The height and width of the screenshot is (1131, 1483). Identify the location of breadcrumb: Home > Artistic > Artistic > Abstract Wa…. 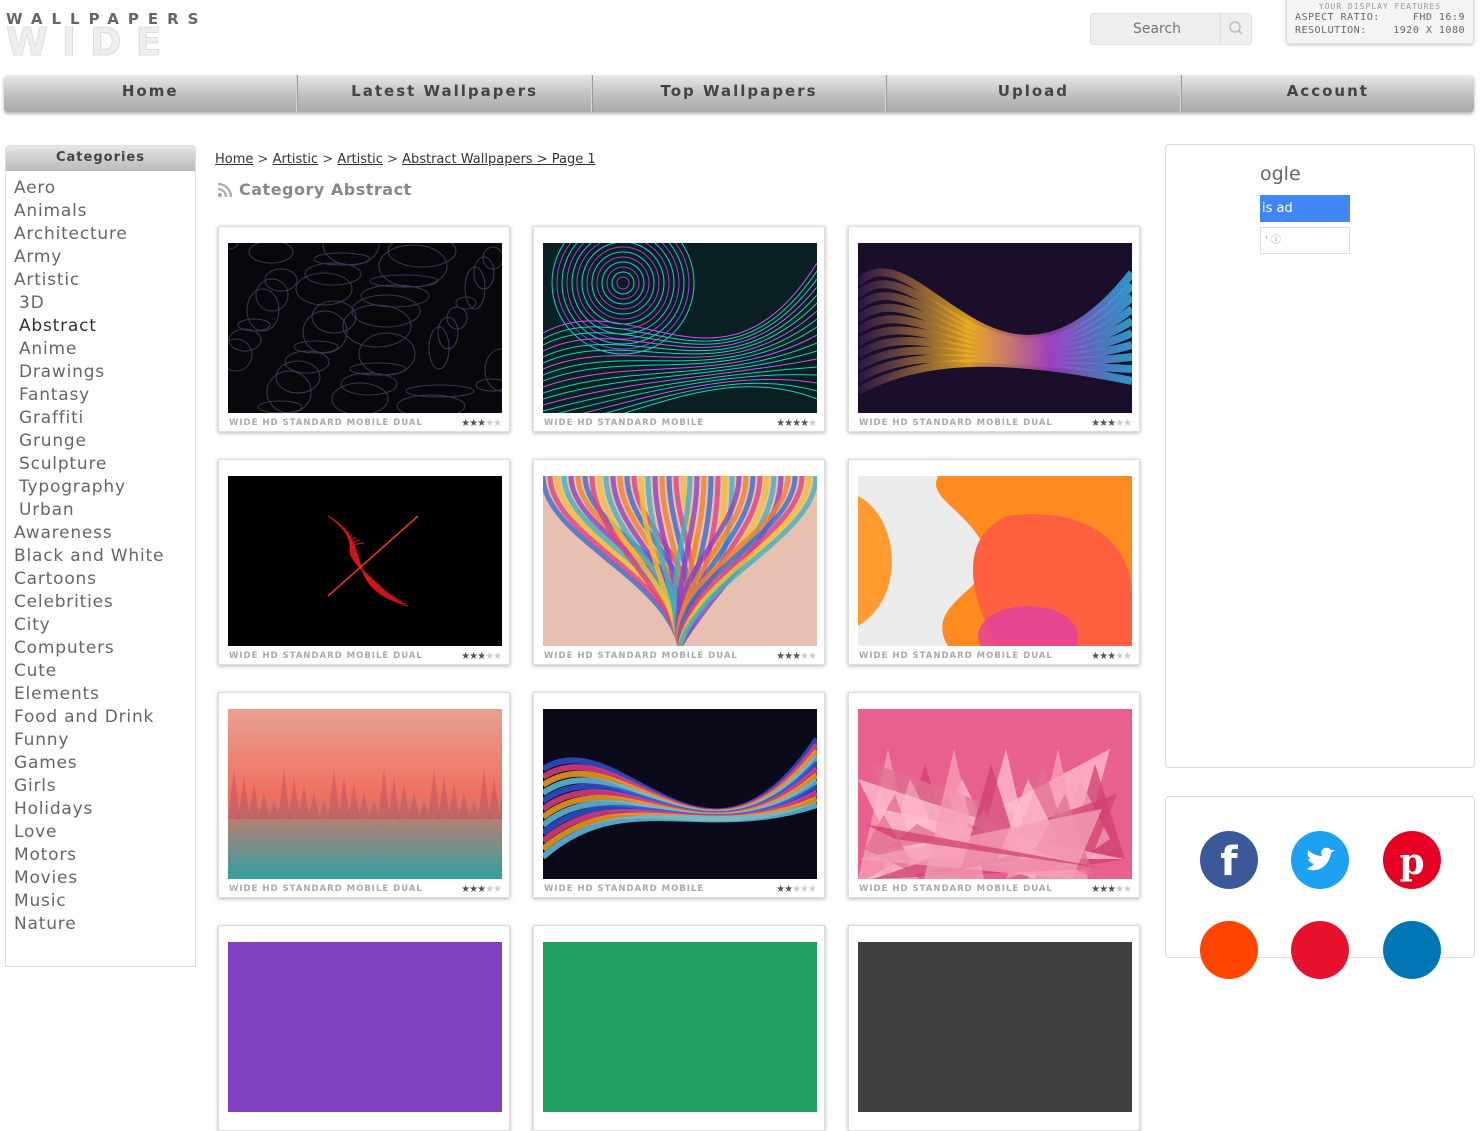
(405, 159).